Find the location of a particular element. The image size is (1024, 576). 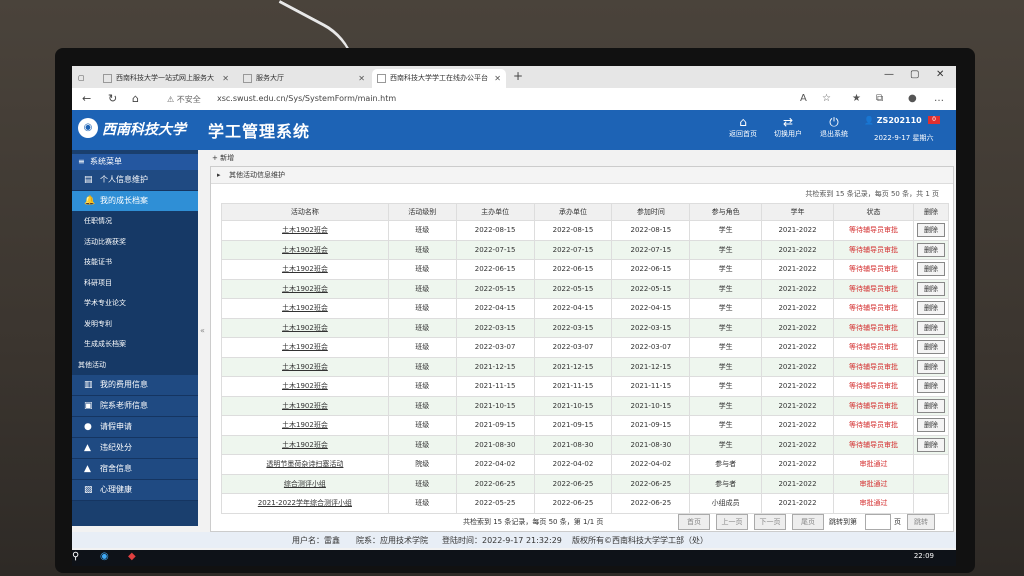

cell-year: 2021-2022 is located at coordinates (798, 444).